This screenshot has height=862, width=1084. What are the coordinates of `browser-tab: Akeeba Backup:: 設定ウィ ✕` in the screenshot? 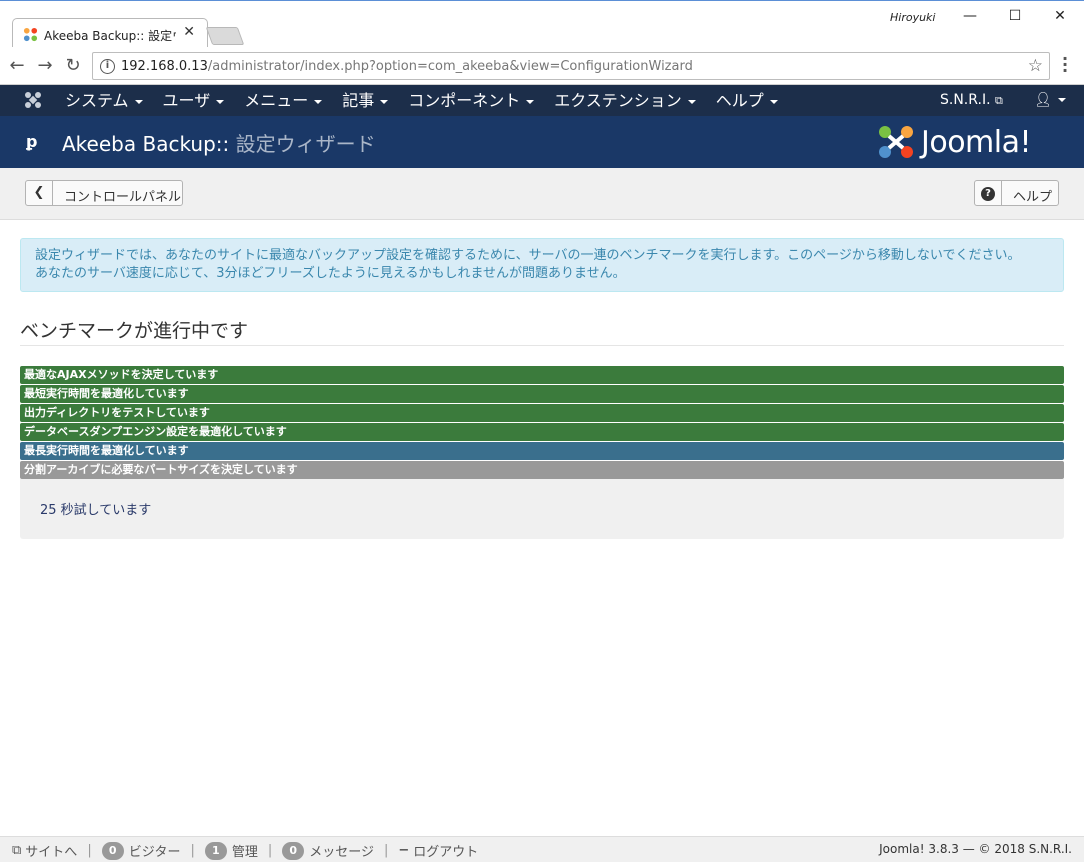 It's located at (110, 33).